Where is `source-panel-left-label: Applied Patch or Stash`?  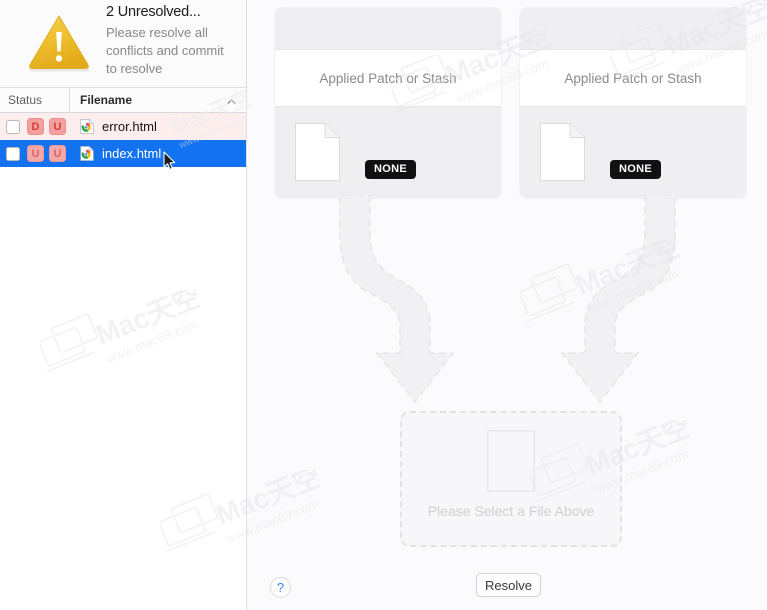 source-panel-left-label: Applied Patch or Stash is located at coordinates (388, 78).